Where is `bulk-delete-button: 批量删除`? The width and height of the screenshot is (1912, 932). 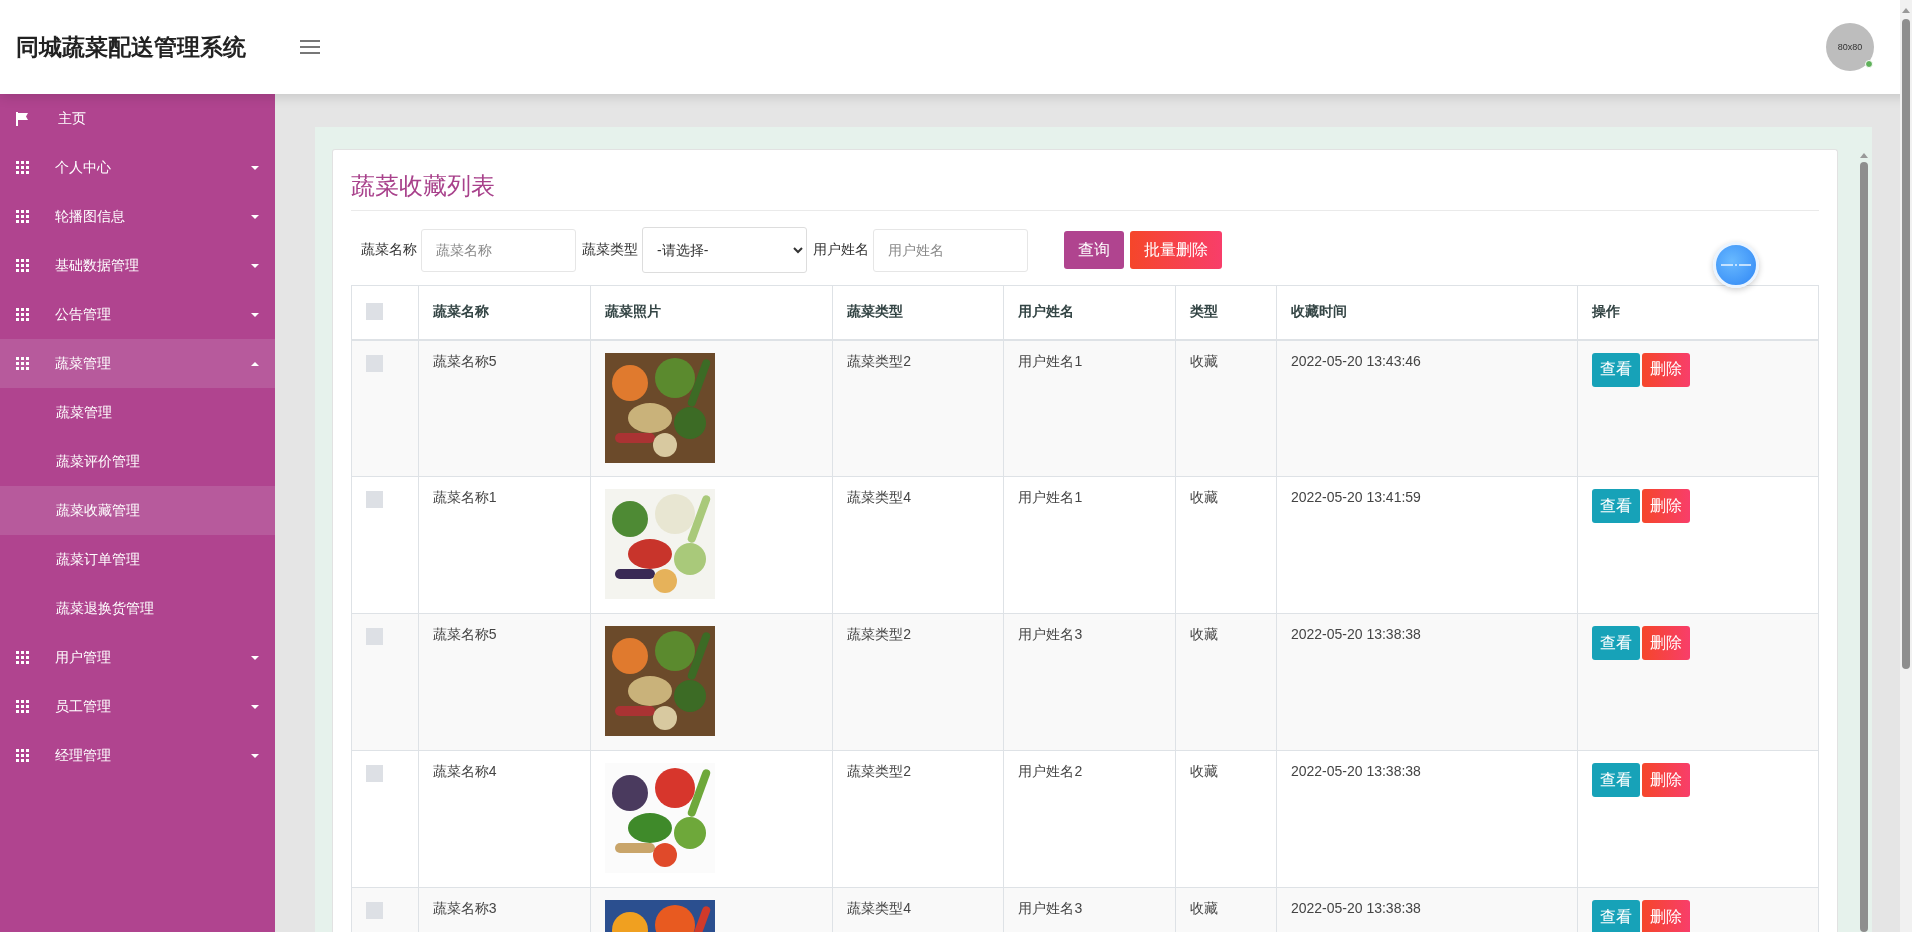
bulk-delete-button: 批量删除 is located at coordinates (1176, 250).